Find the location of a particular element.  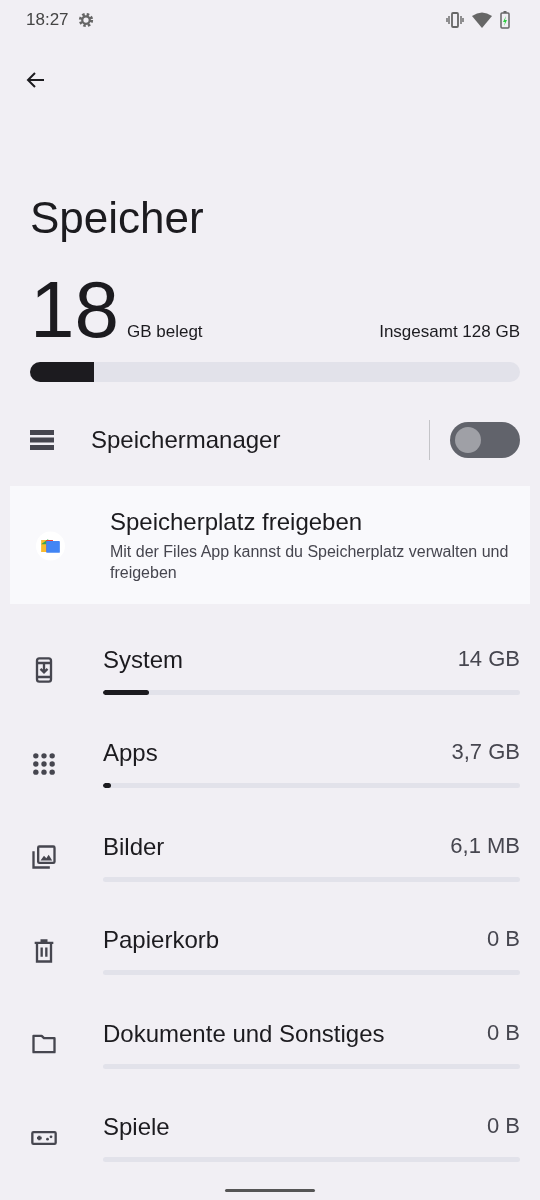

storage-category: Spiele 0 B is located at coordinates (270, 1138).